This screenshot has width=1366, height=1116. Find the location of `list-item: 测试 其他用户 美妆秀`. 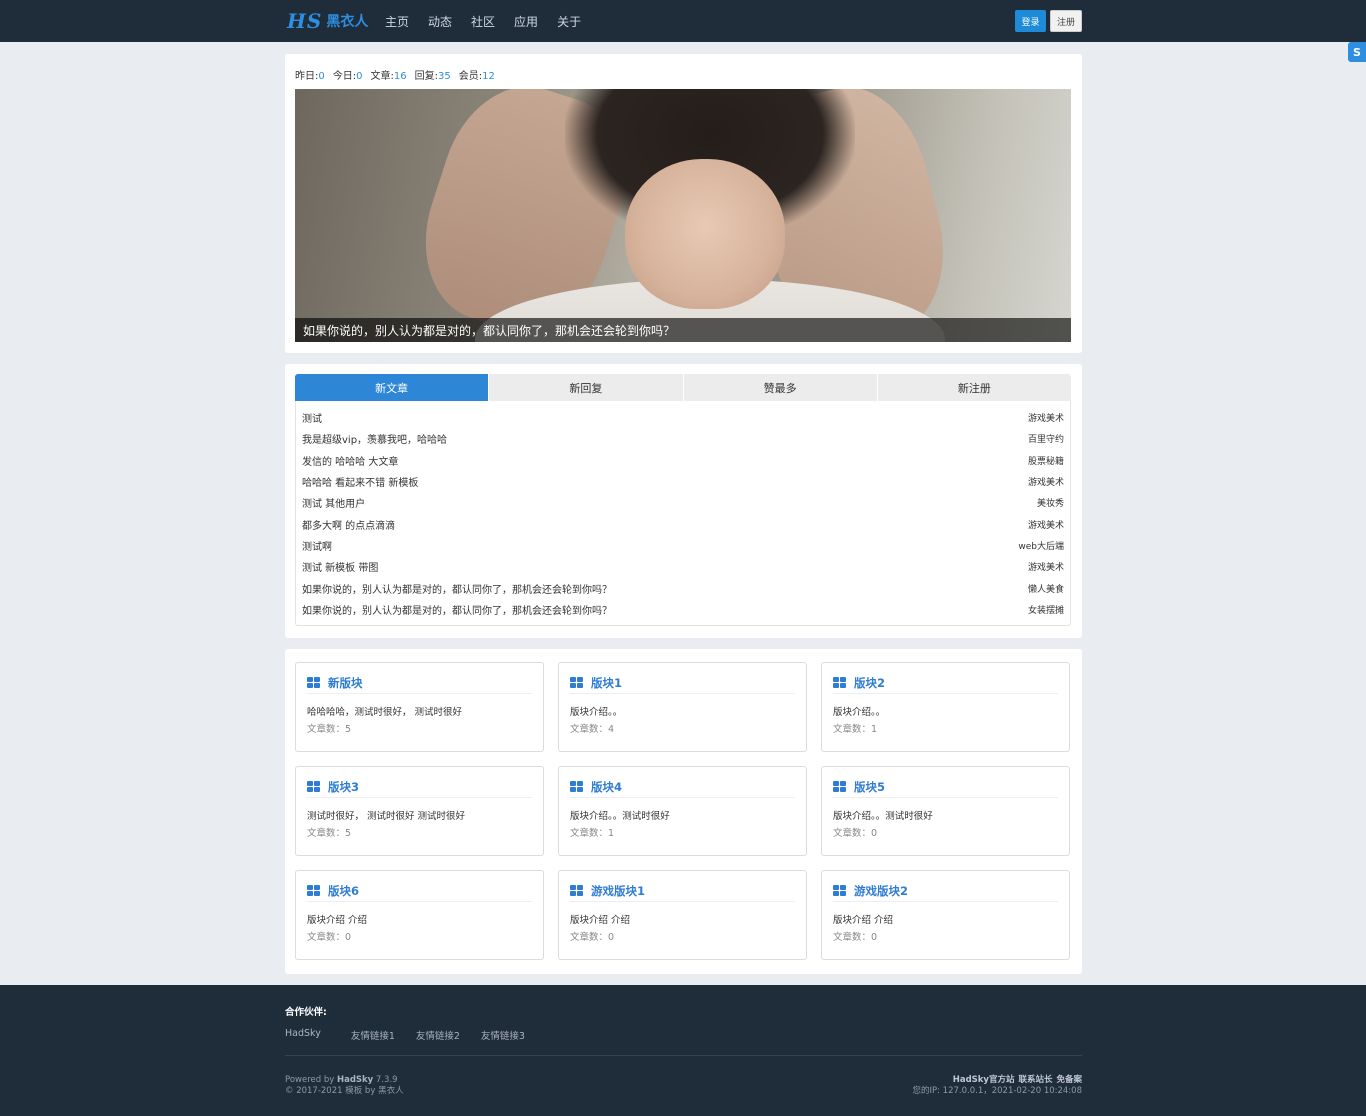

list-item: 测试 其他用户 美妆秀 is located at coordinates (683, 502).